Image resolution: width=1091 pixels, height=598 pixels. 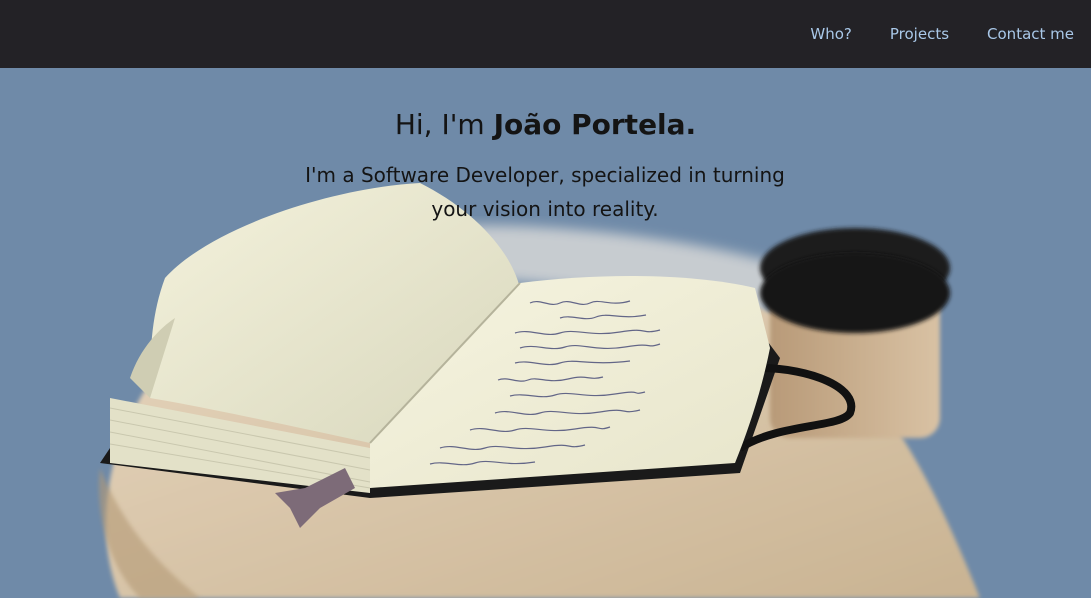 I want to click on hero-headline: Hi, I'm João Portela., so click(x=545, y=124).